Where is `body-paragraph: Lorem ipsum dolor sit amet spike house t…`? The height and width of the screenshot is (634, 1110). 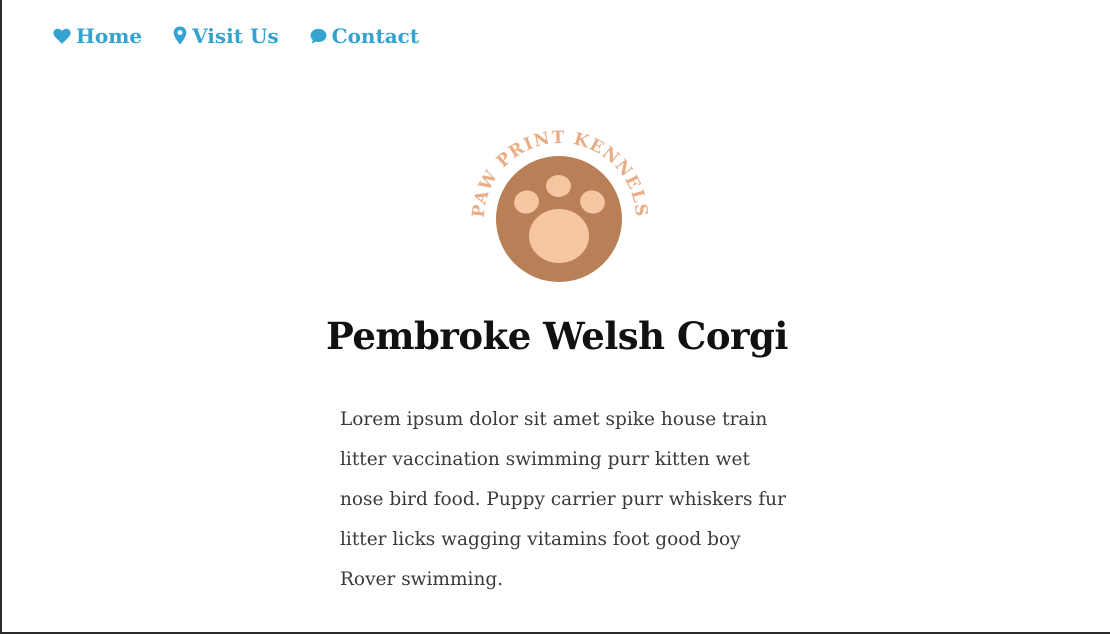 body-paragraph: Lorem ipsum dolor sit amet spike house t… is located at coordinates (563, 499).